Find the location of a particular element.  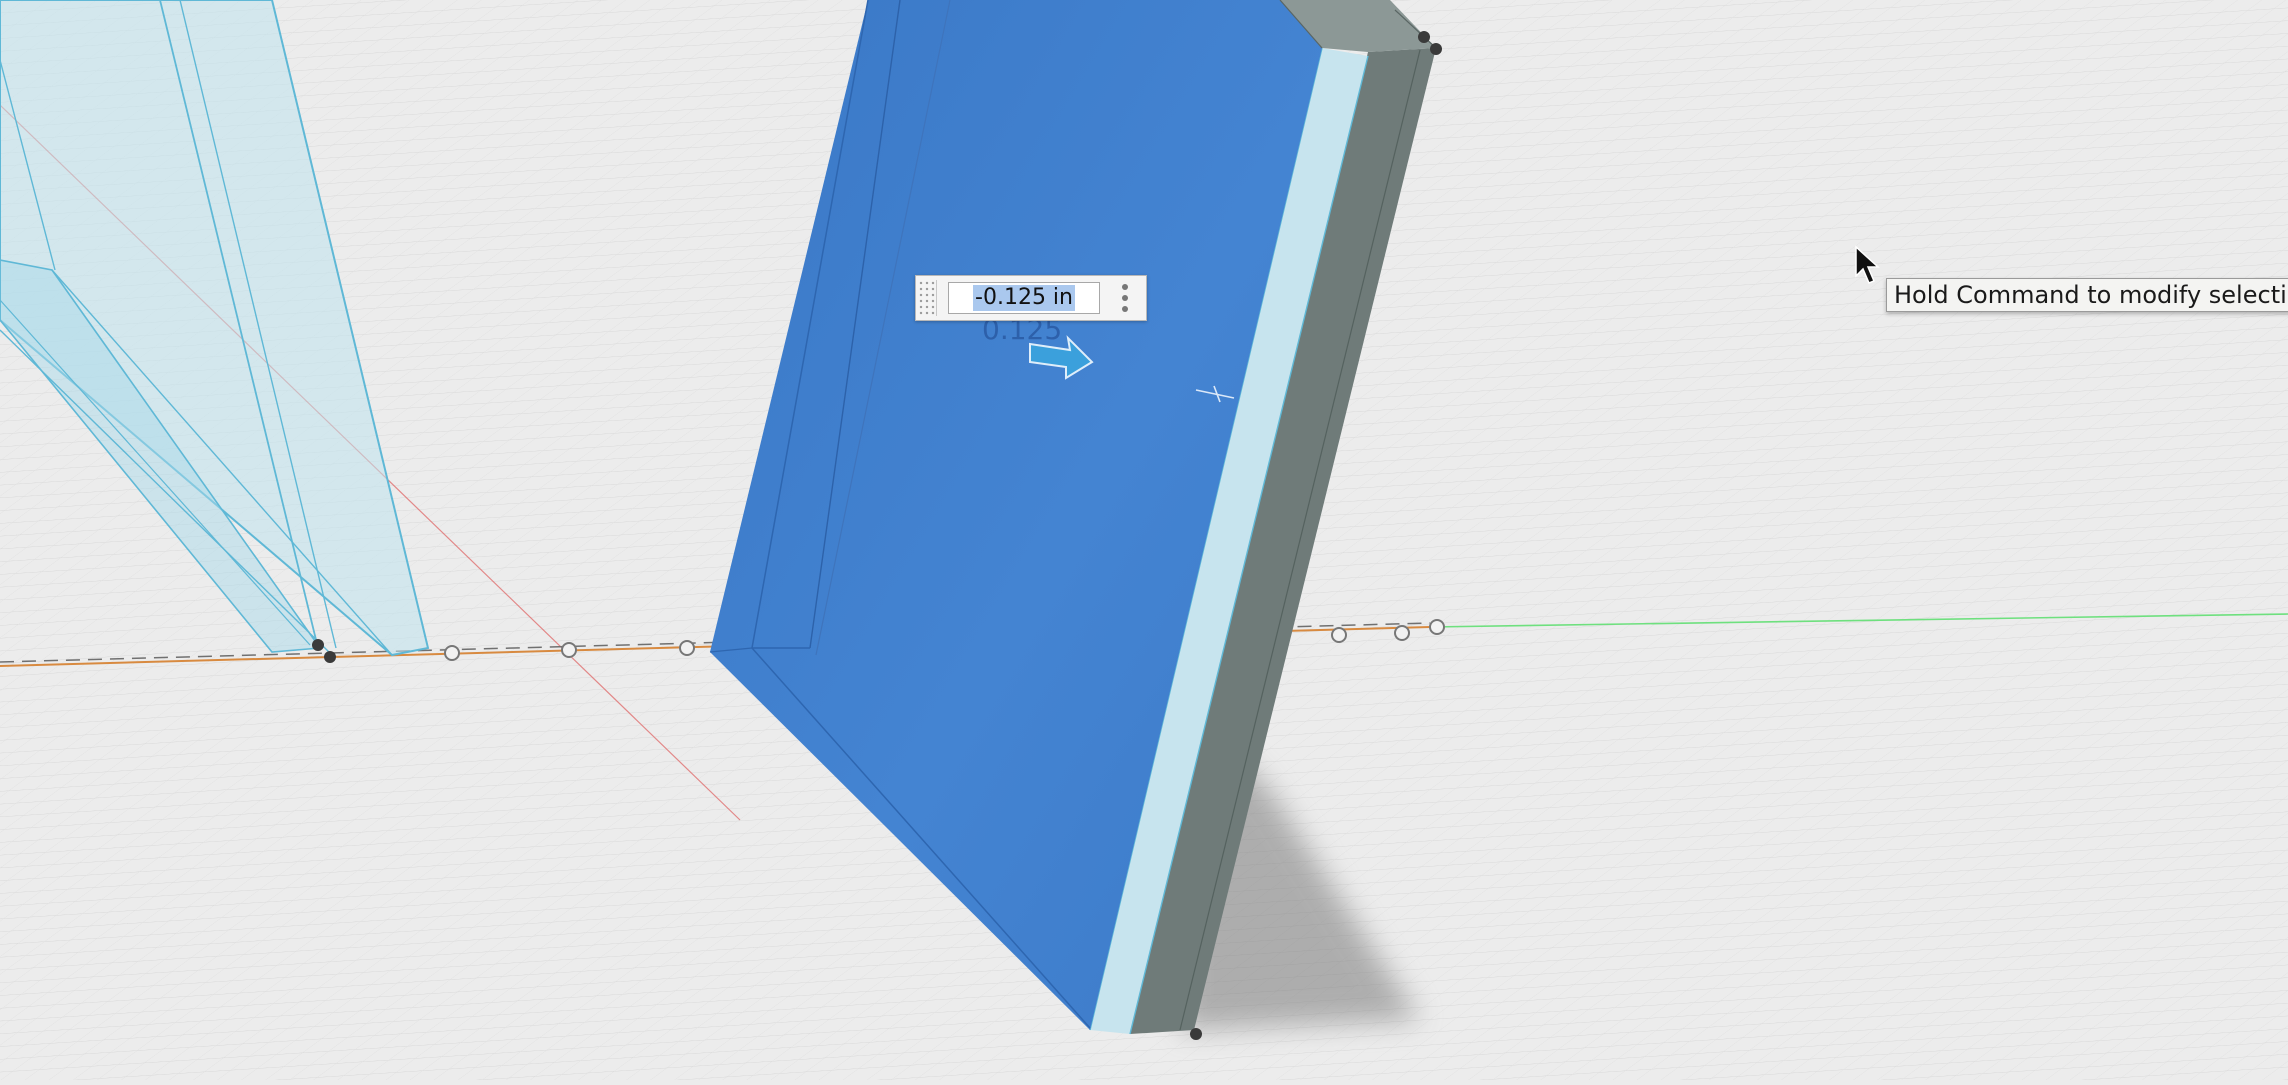

distance-value: -0.125 in is located at coordinates (1024, 298).